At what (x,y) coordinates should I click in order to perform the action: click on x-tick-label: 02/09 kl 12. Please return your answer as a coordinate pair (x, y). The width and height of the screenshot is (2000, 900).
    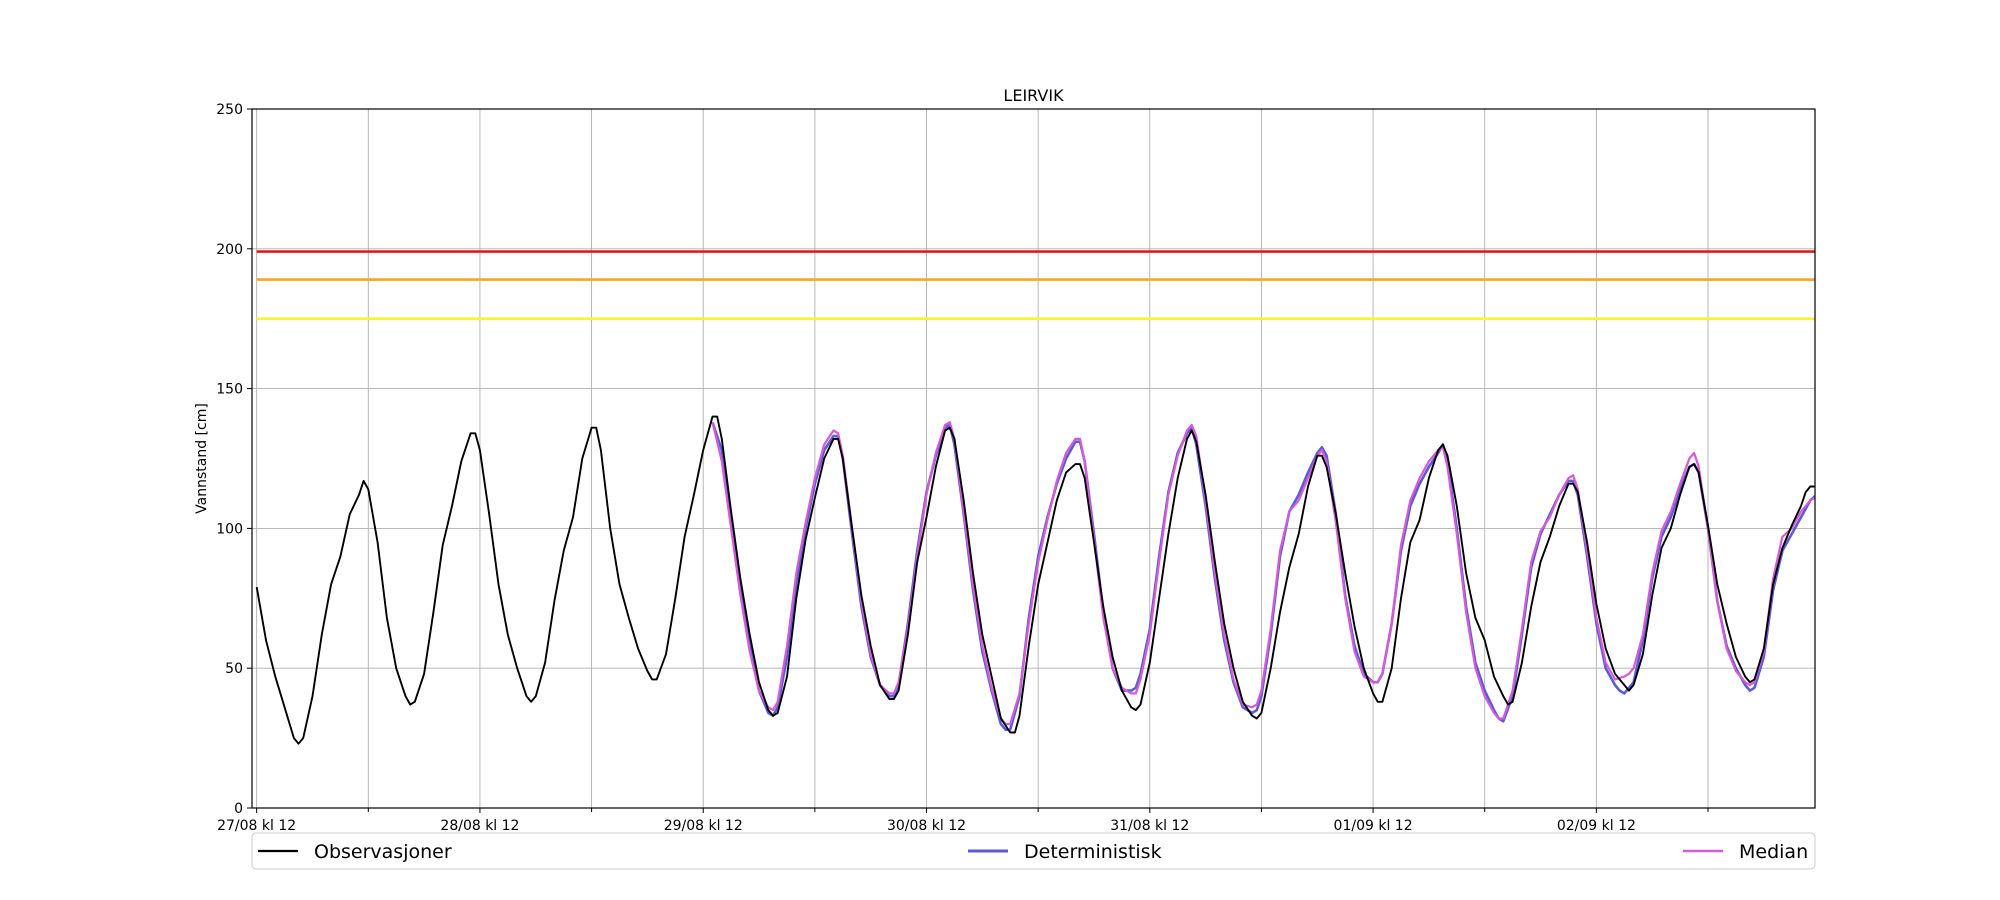
    Looking at the image, I should click on (1596, 826).